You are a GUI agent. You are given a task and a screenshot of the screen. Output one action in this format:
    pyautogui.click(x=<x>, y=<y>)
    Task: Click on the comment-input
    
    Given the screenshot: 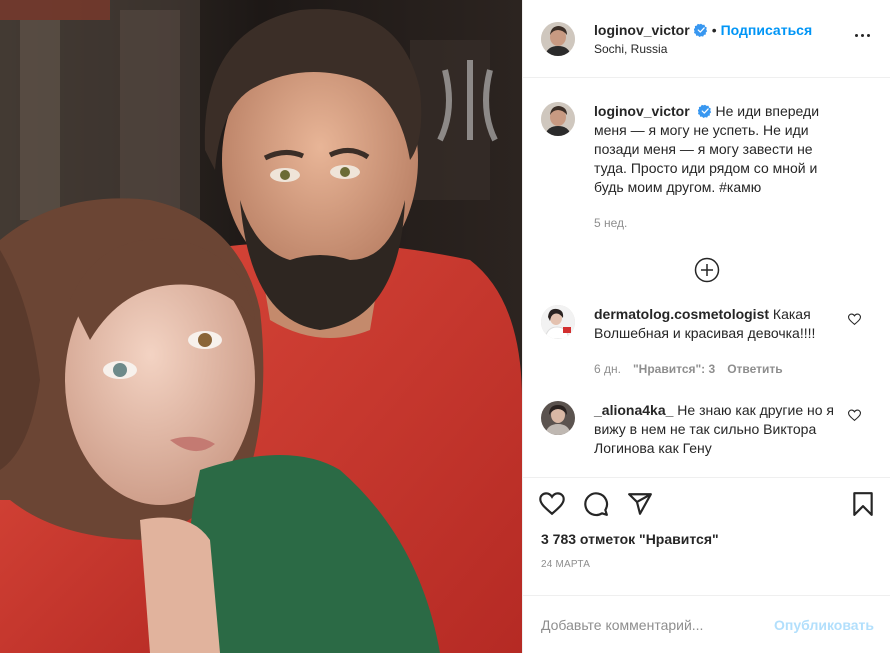 What is the action you would take?
    pyautogui.click(x=658, y=624)
    